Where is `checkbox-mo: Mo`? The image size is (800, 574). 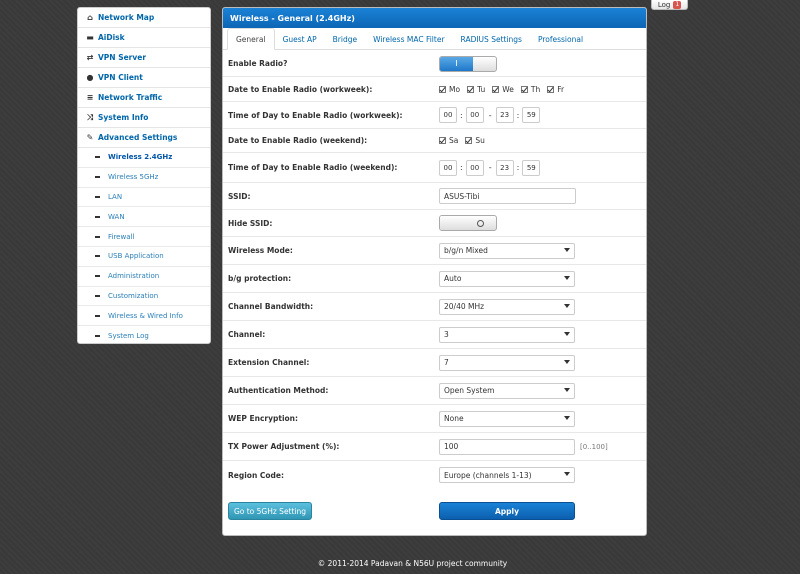
checkbox-mo: Mo is located at coordinates (449, 89).